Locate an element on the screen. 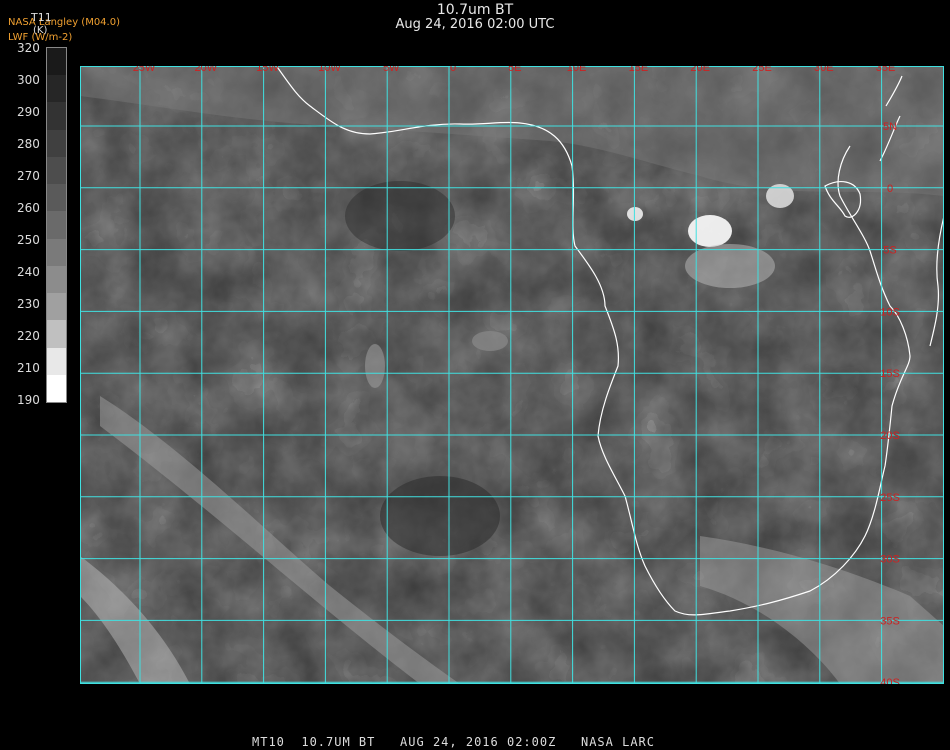 Image resolution: width=950 pixels, height=750 pixels. longitude-label: 15E is located at coordinates (639, 70).